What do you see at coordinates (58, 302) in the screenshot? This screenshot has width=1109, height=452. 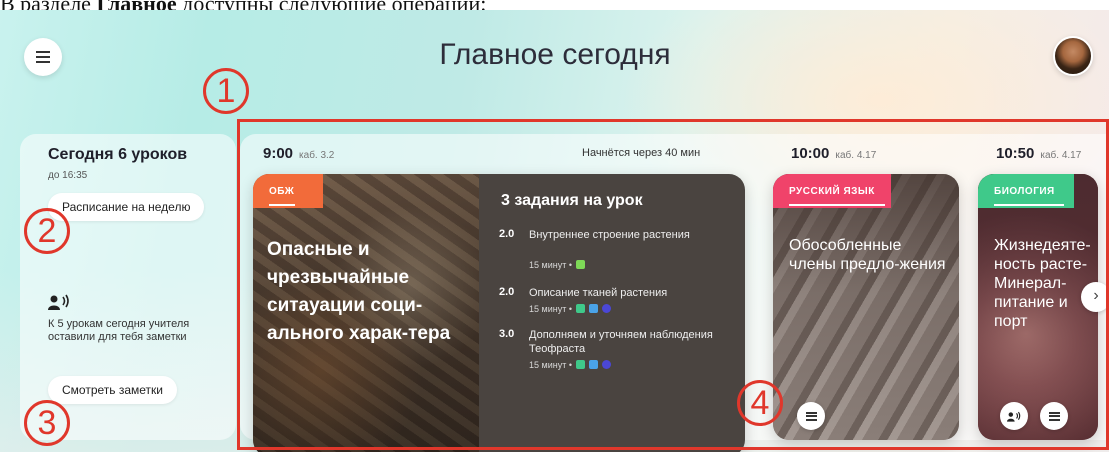 I see `notes-icon` at bounding box center [58, 302].